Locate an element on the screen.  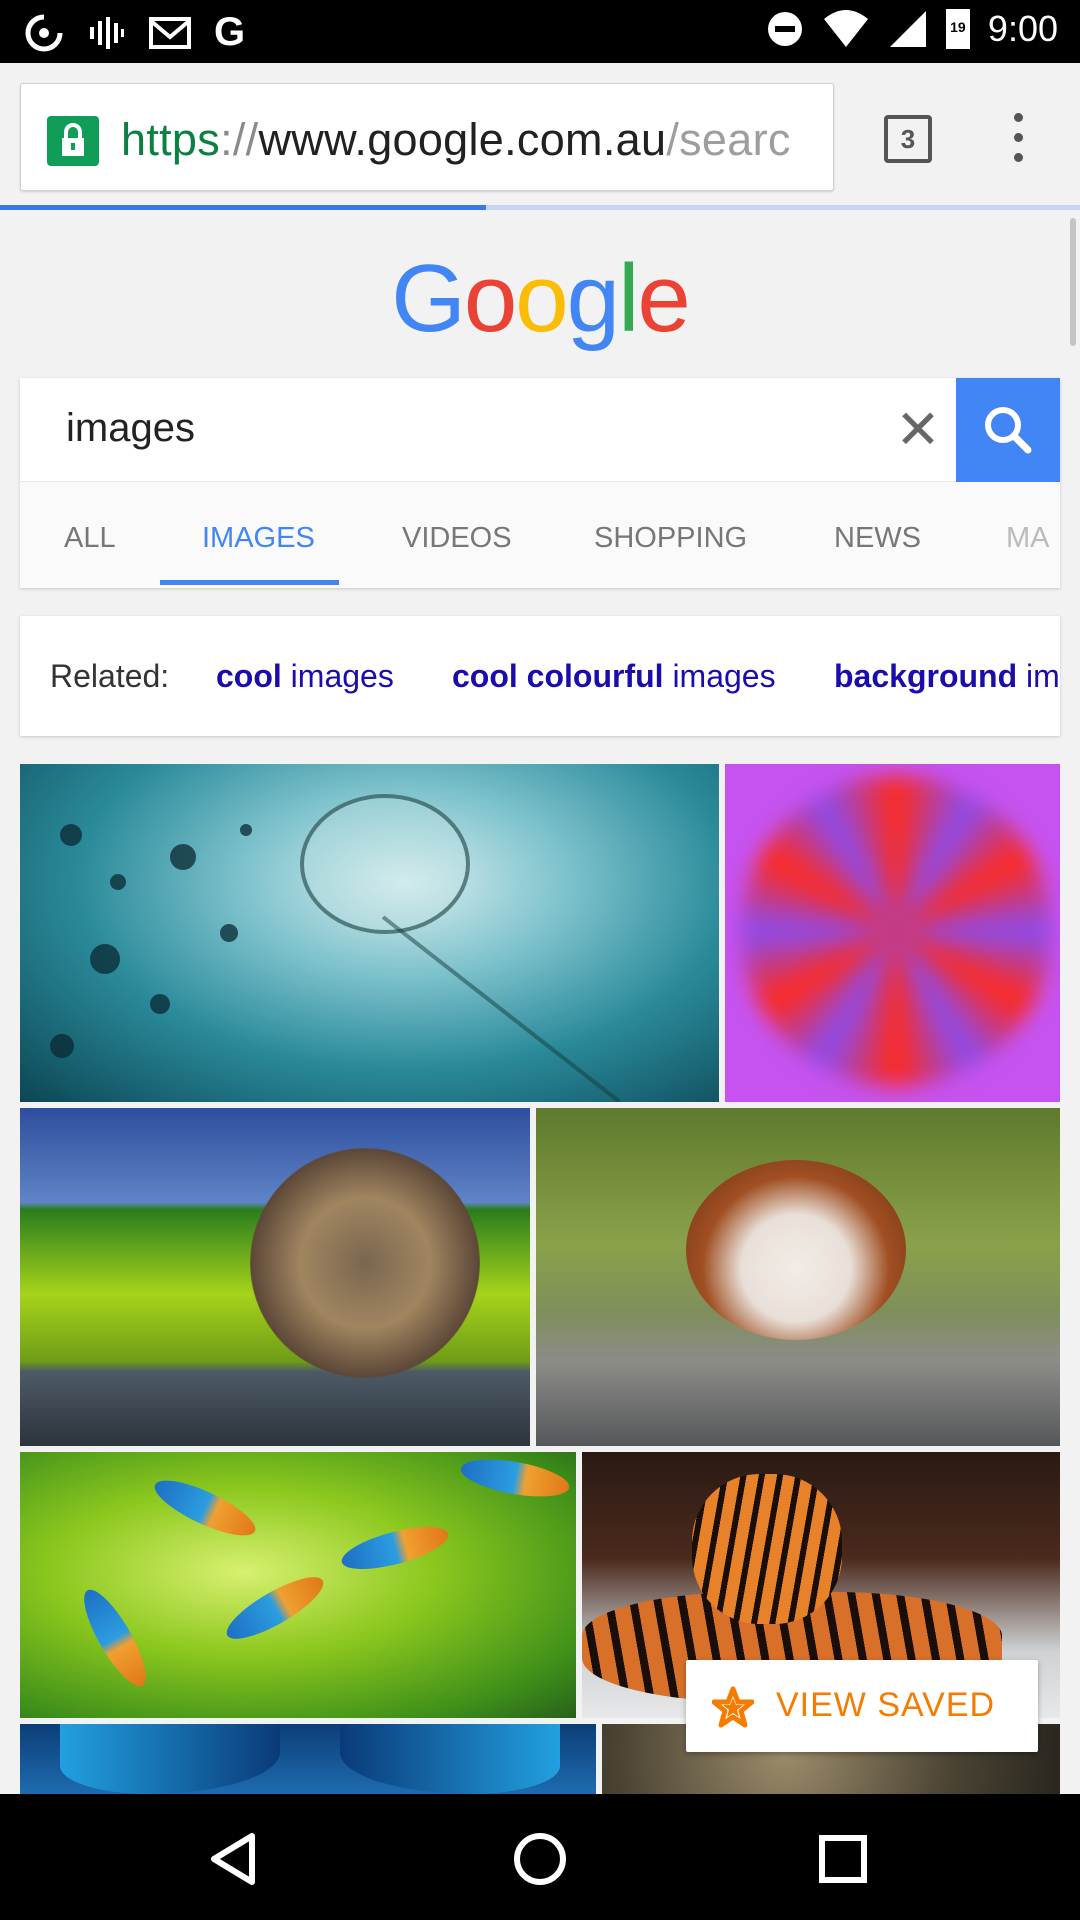
google-logo: Google is located at coordinates (540, 299).